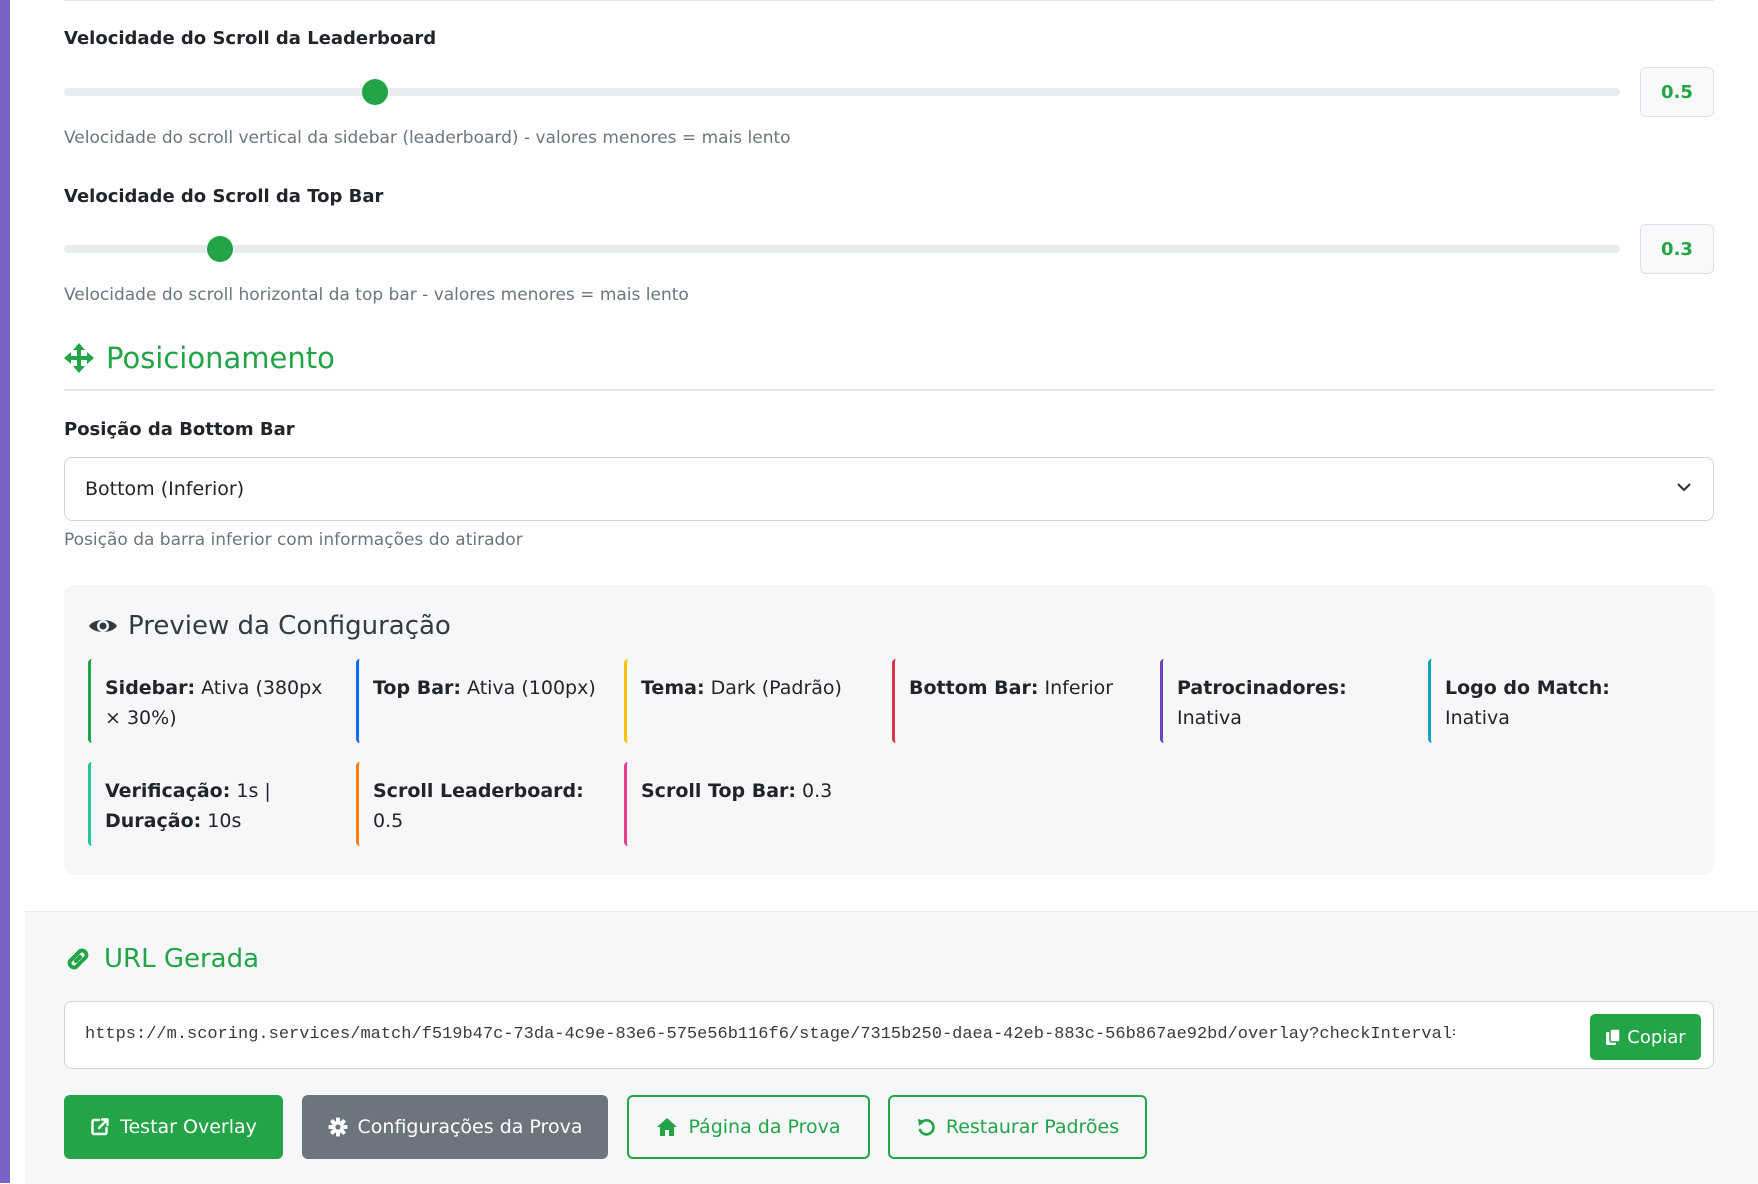 This screenshot has width=1758, height=1184. Describe the element at coordinates (478, 791) in the screenshot. I see `preview-item-key: Scroll Leaderboard:` at that location.